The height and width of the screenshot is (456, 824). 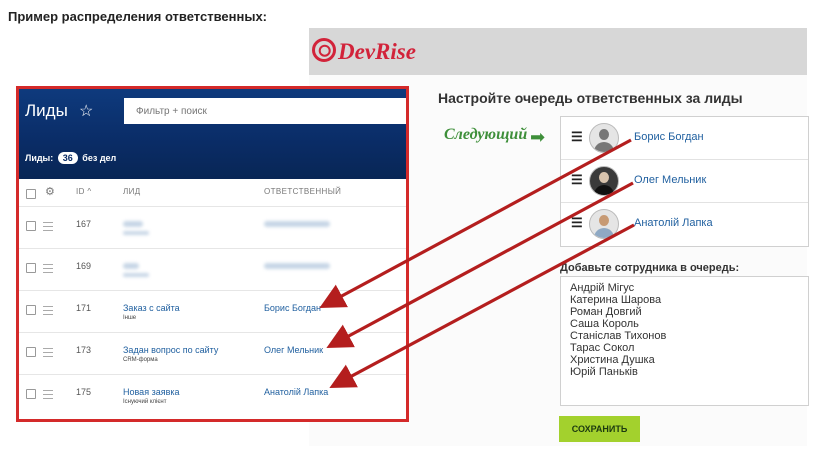 What do you see at coordinates (618, 348) in the screenshot?
I see `employee-option: Тарас Сокол` at bounding box center [618, 348].